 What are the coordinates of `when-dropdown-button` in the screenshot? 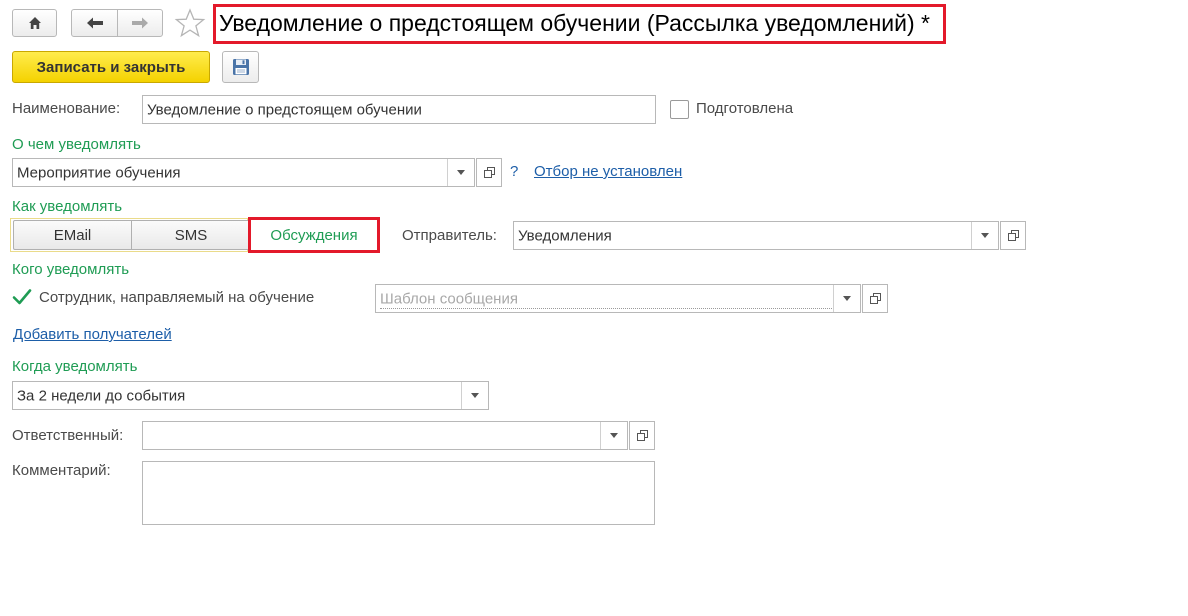 It's located at (474, 395).